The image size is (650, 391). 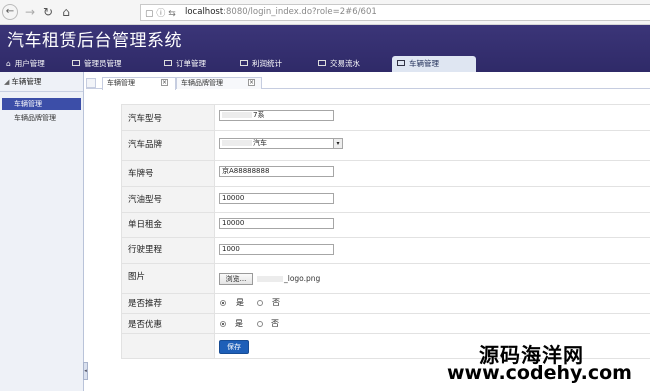 What do you see at coordinates (145, 119) in the screenshot?
I see `model-label: 汽车型号` at bounding box center [145, 119].